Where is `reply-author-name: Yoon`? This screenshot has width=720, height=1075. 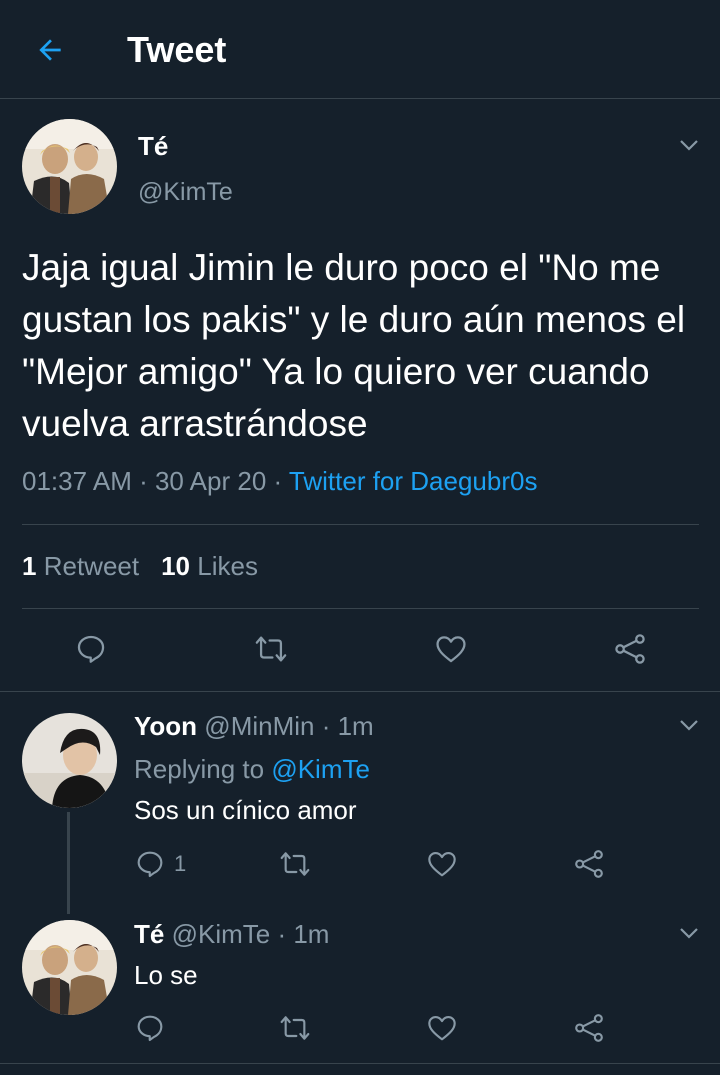 reply-author-name: Yoon is located at coordinates (165, 726).